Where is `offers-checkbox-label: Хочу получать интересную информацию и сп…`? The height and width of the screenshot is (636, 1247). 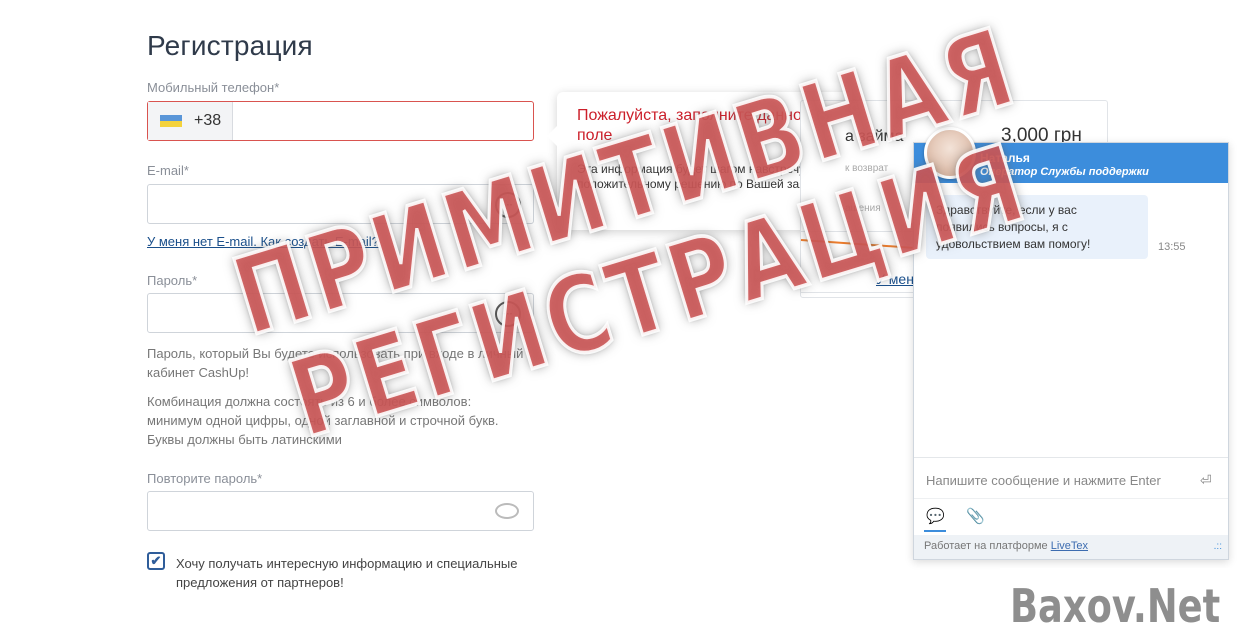 offers-checkbox-label: Хочу получать интересную информацию и сп… is located at coordinates (366, 573).